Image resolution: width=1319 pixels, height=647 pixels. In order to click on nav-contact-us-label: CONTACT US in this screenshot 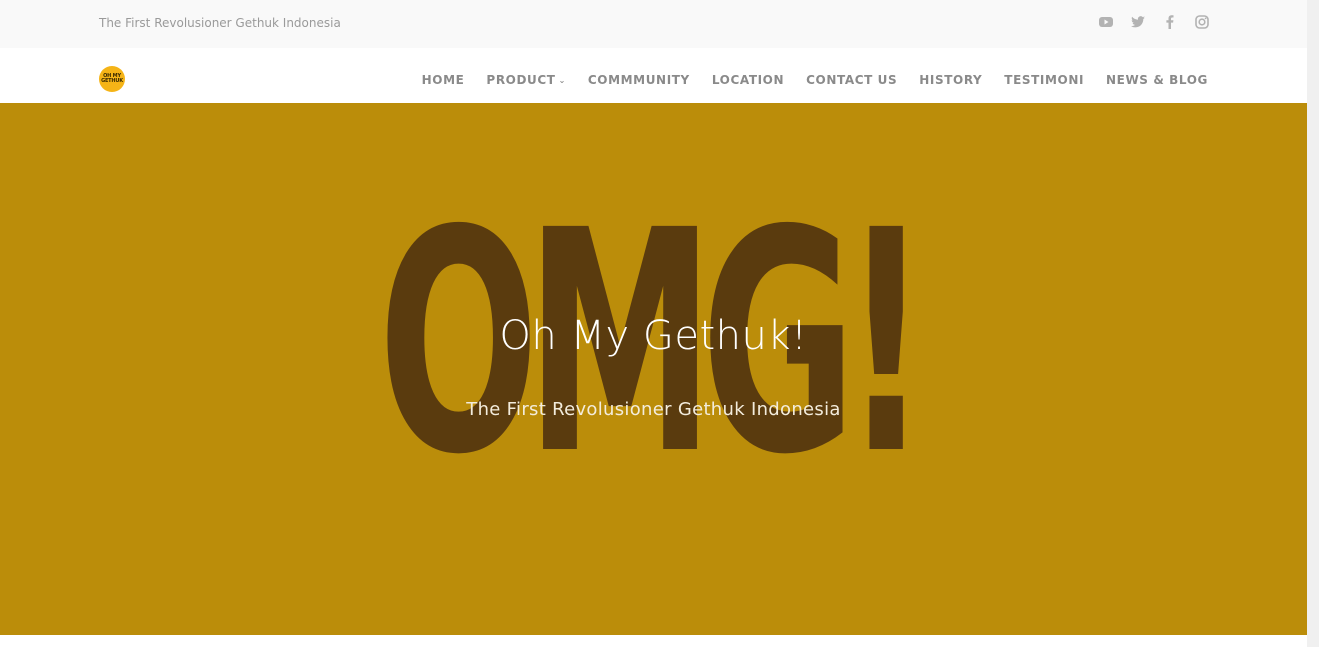, I will do `click(852, 80)`.